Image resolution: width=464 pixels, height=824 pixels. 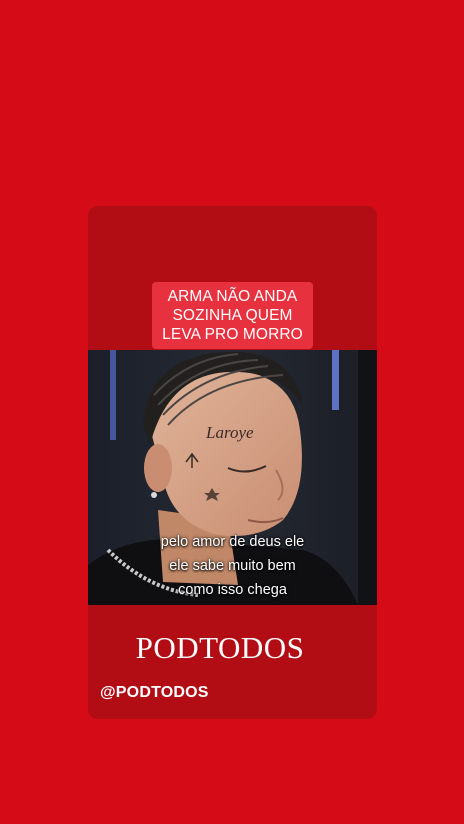 I want to click on subtitle-line-2: ele sabe muito bem, so click(x=232, y=566).